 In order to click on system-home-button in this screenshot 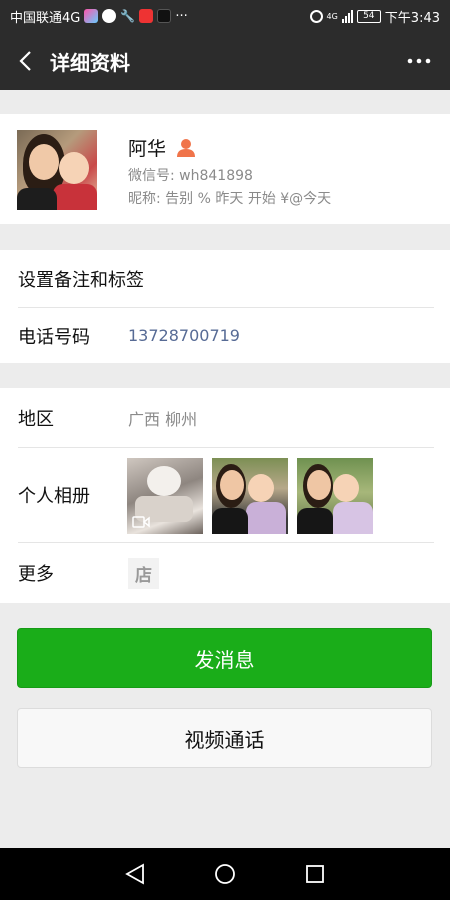, I will do `click(225, 874)`.